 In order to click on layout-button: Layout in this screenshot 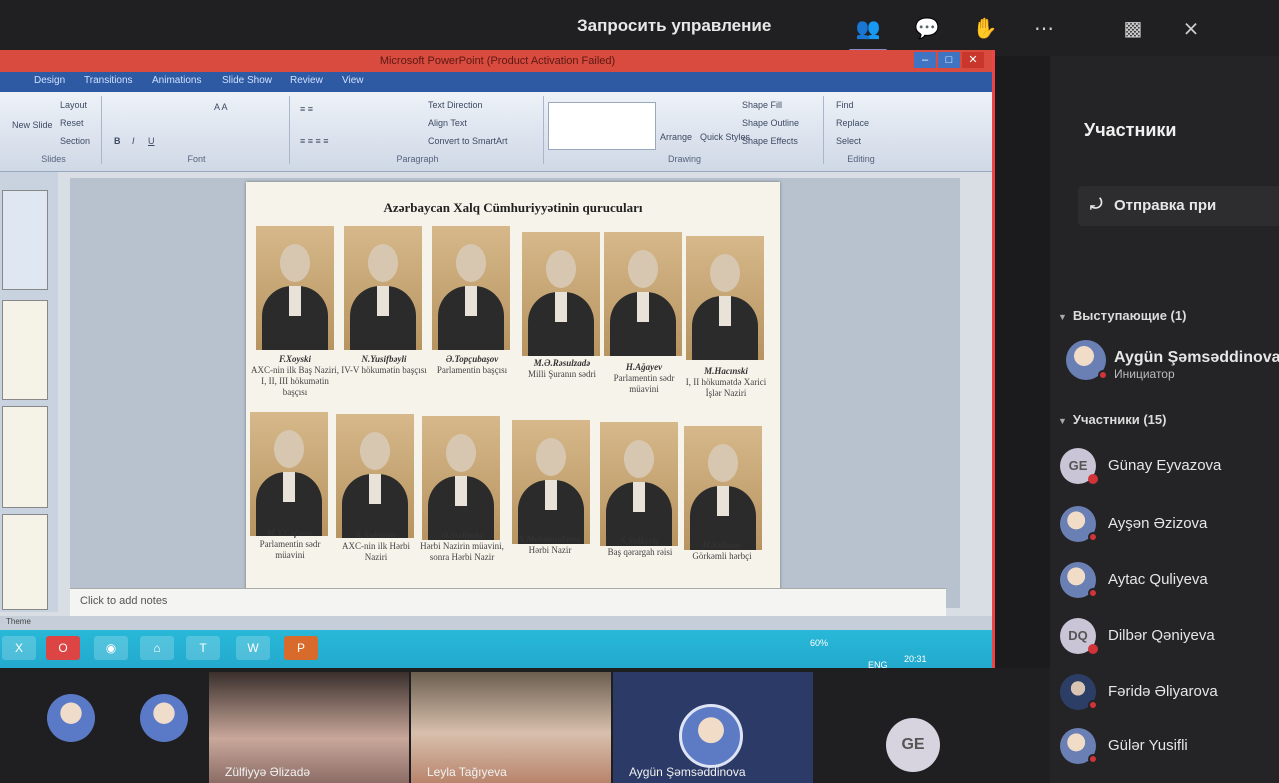, I will do `click(73, 105)`.